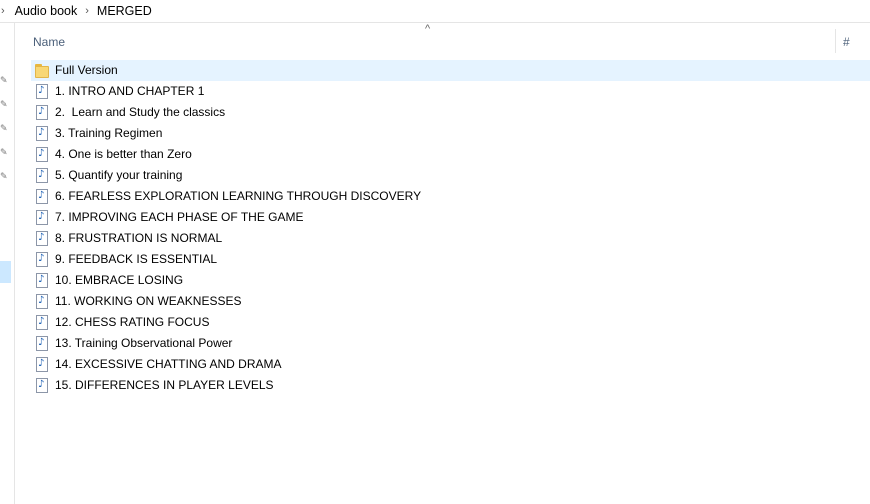 The height and width of the screenshot is (504, 870). What do you see at coordinates (109, 133) in the screenshot?
I see `file-name: 3. Training Regimen` at bounding box center [109, 133].